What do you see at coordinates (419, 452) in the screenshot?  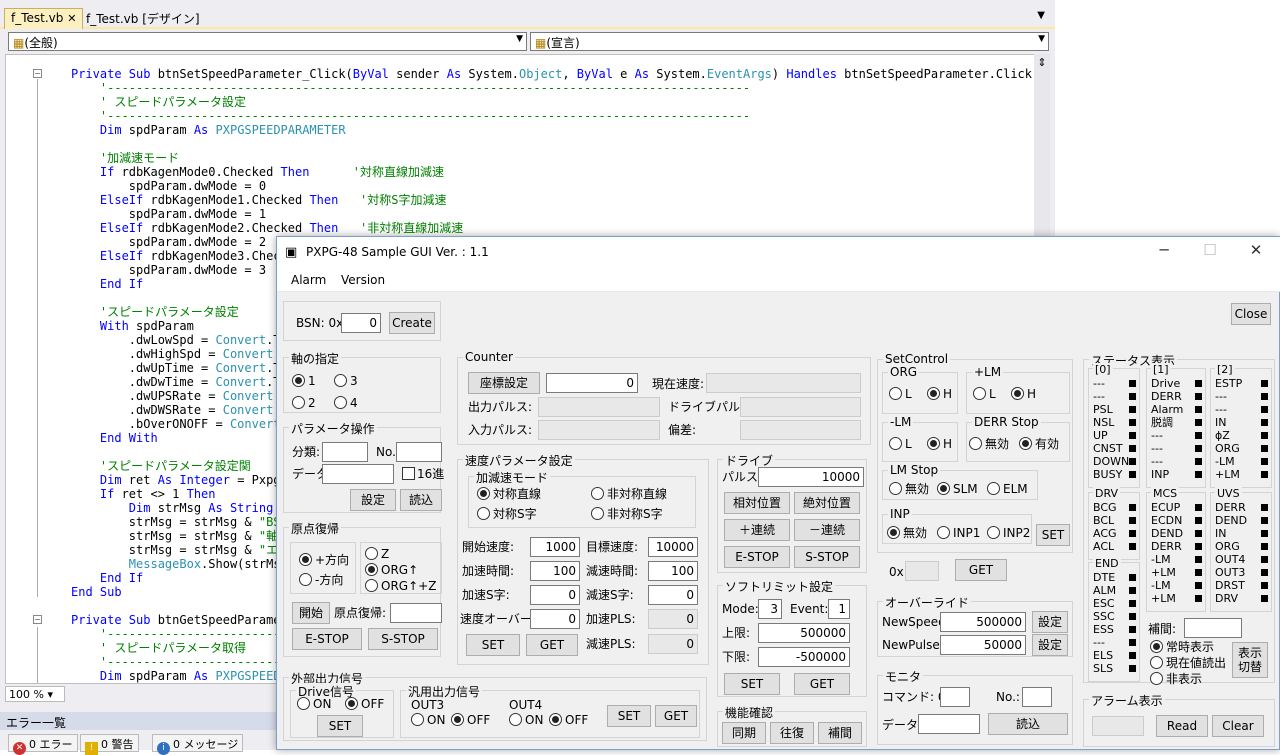 I see `no-input` at bounding box center [419, 452].